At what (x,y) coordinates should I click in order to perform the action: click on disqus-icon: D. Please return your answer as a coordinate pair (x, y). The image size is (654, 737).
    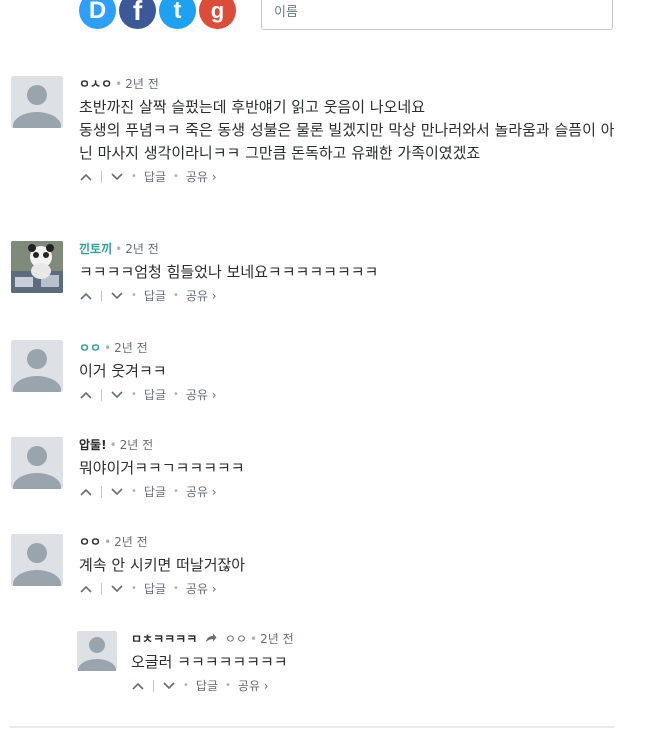
    Looking at the image, I should click on (97, 14).